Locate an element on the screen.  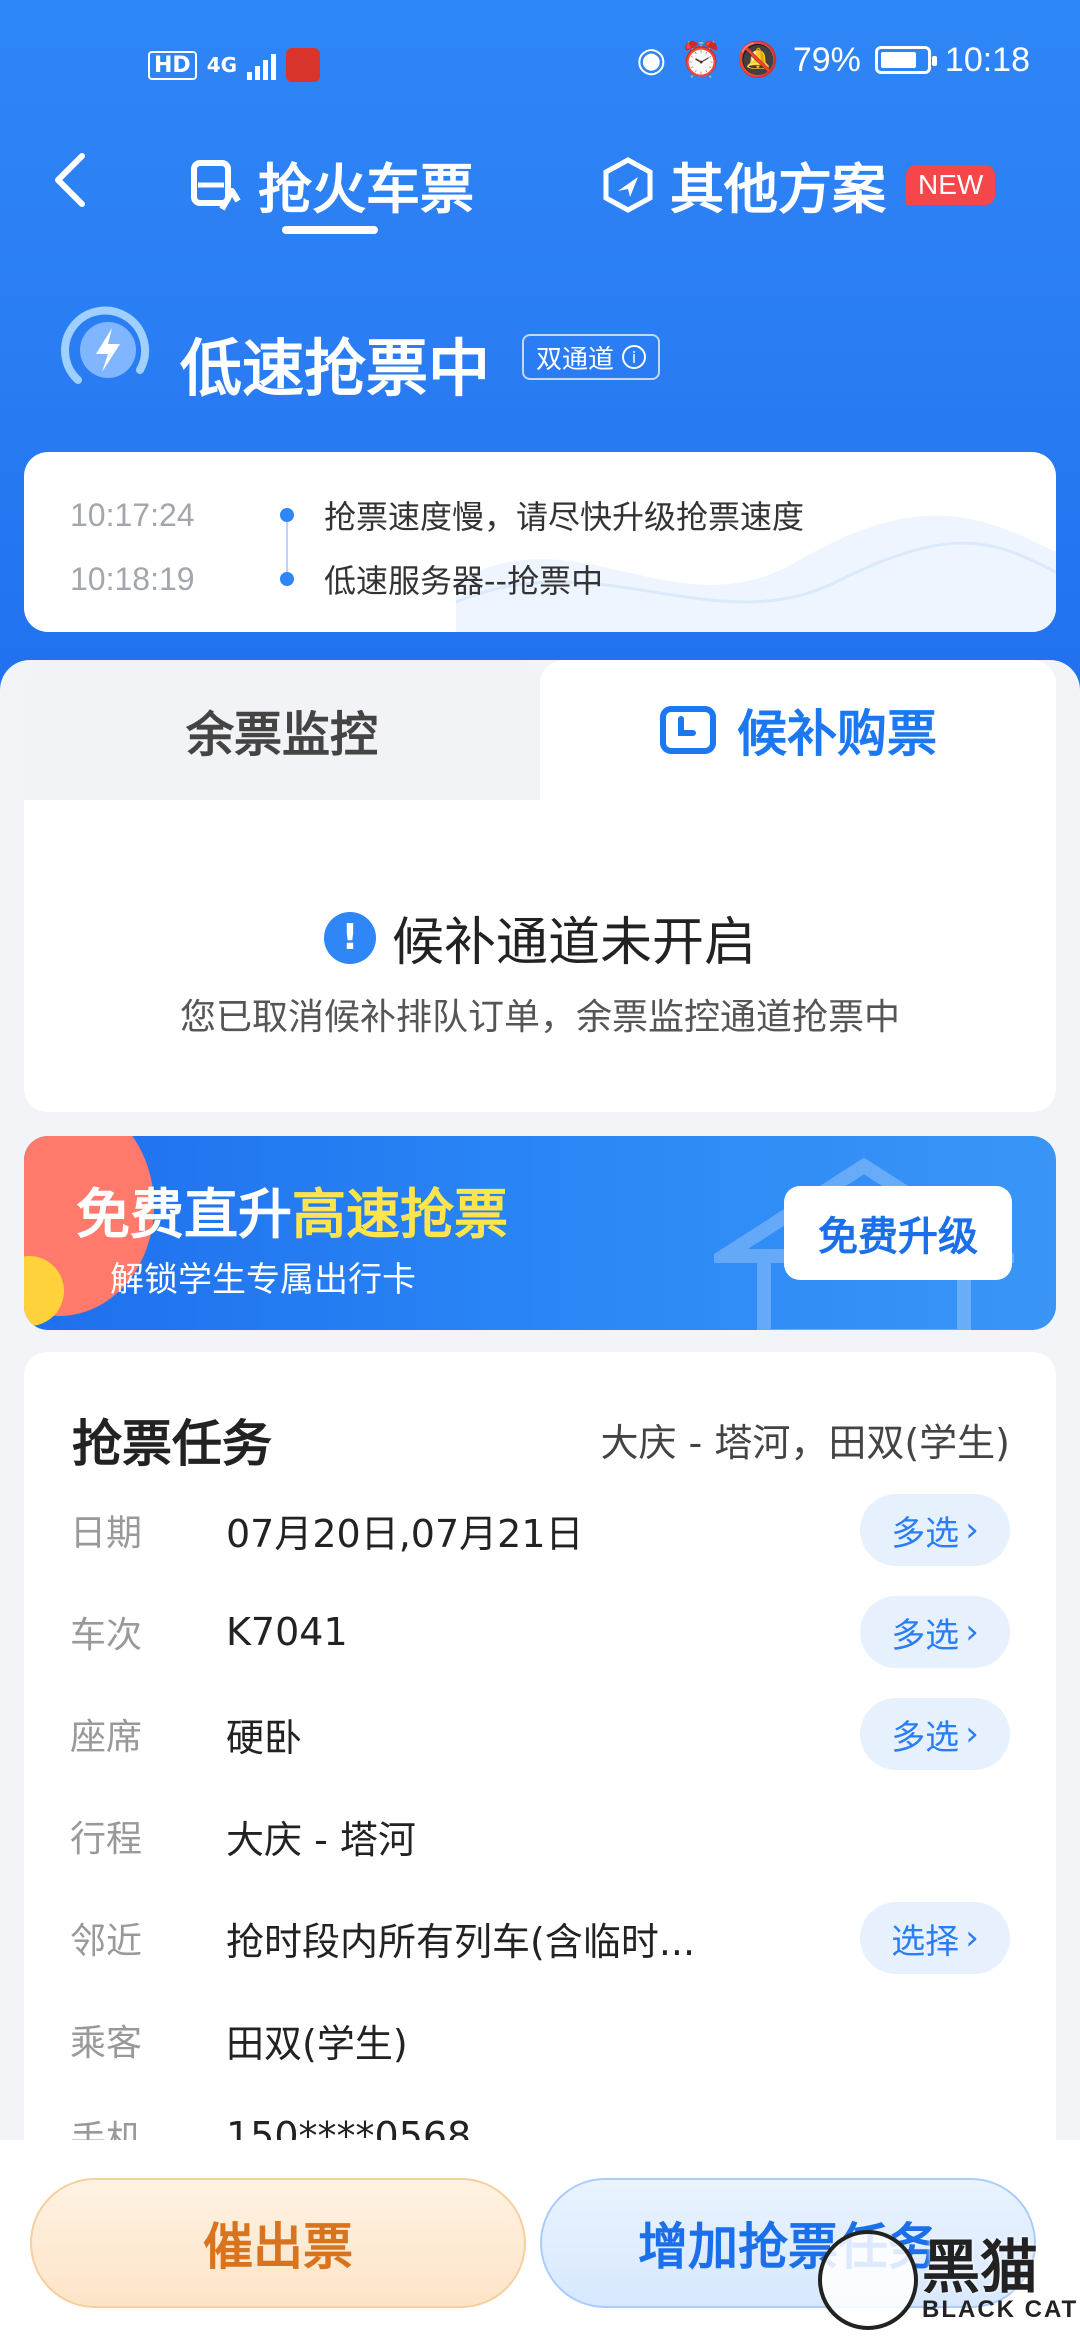
tab-grab-ticket: 抢火车票 is located at coordinates (331, 184).